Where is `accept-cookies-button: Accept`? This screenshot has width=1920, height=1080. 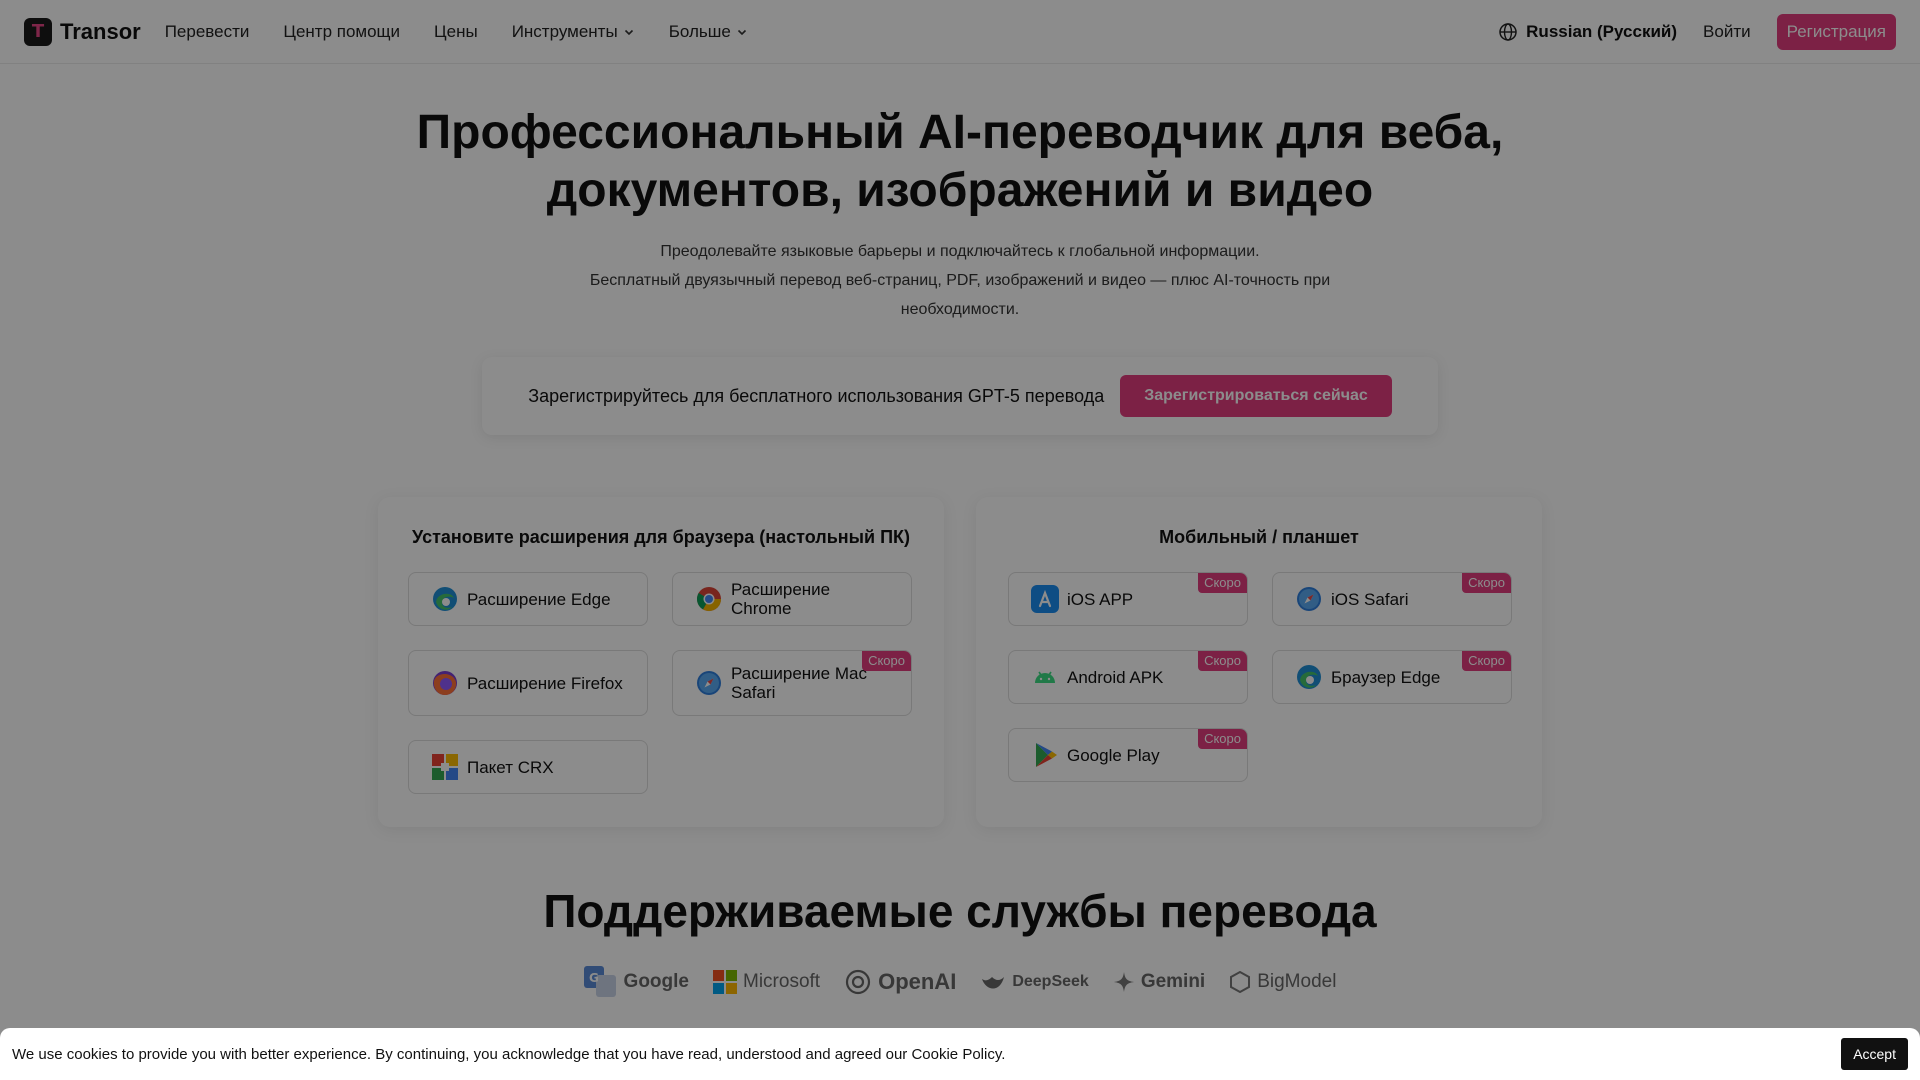 accept-cookies-button: Accept is located at coordinates (1874, 1054).